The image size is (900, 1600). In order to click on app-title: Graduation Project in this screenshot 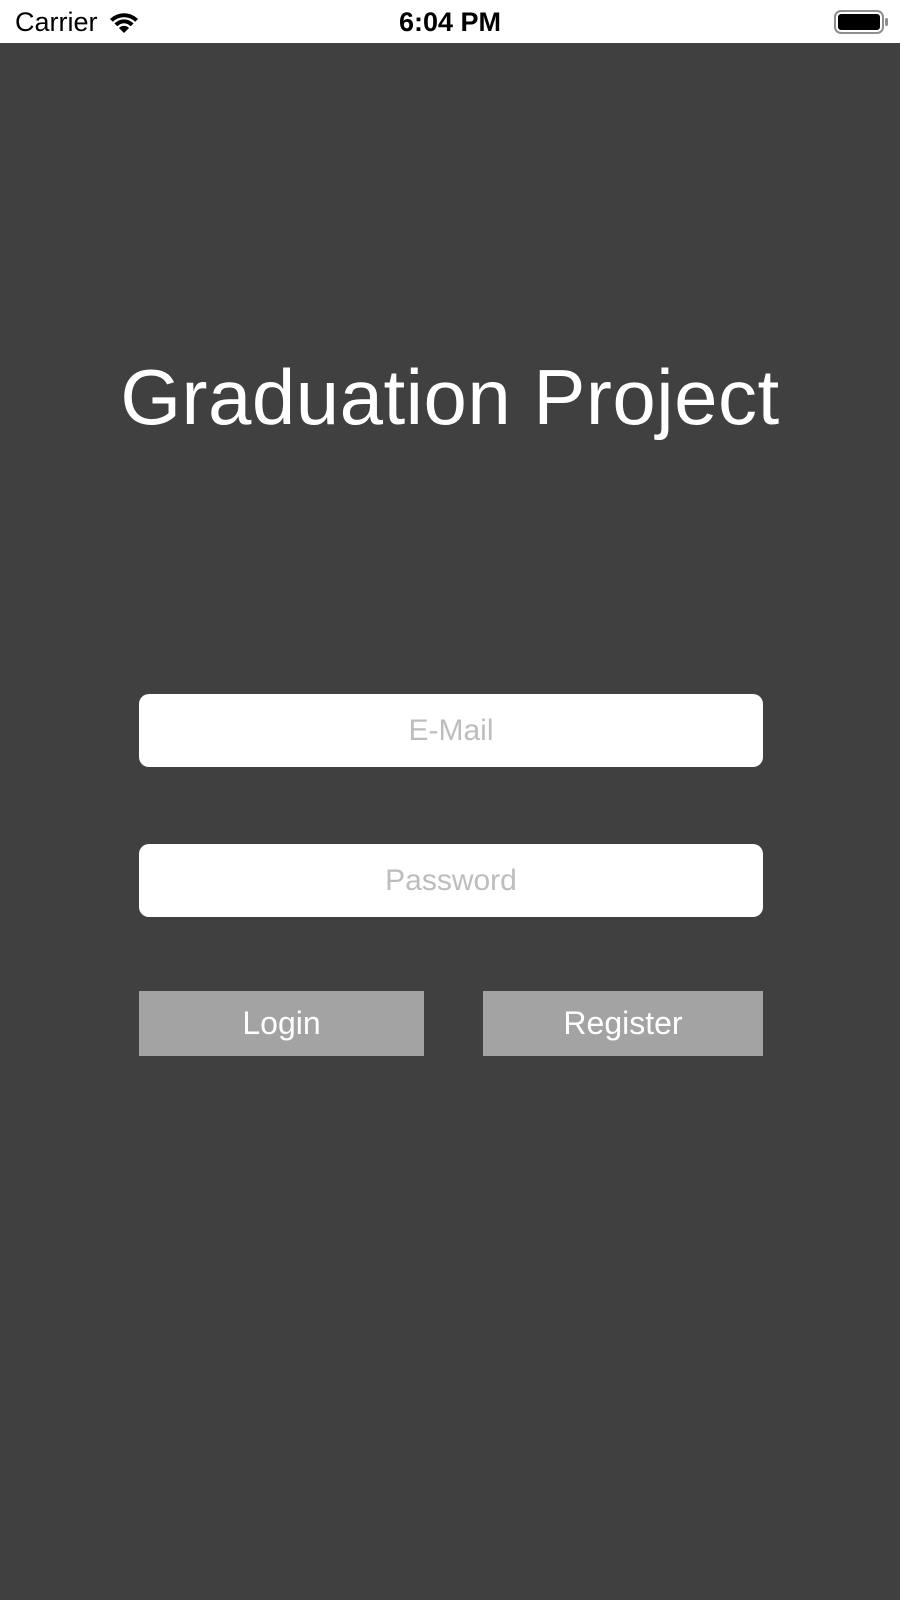, I will do `click(450, 397)`.